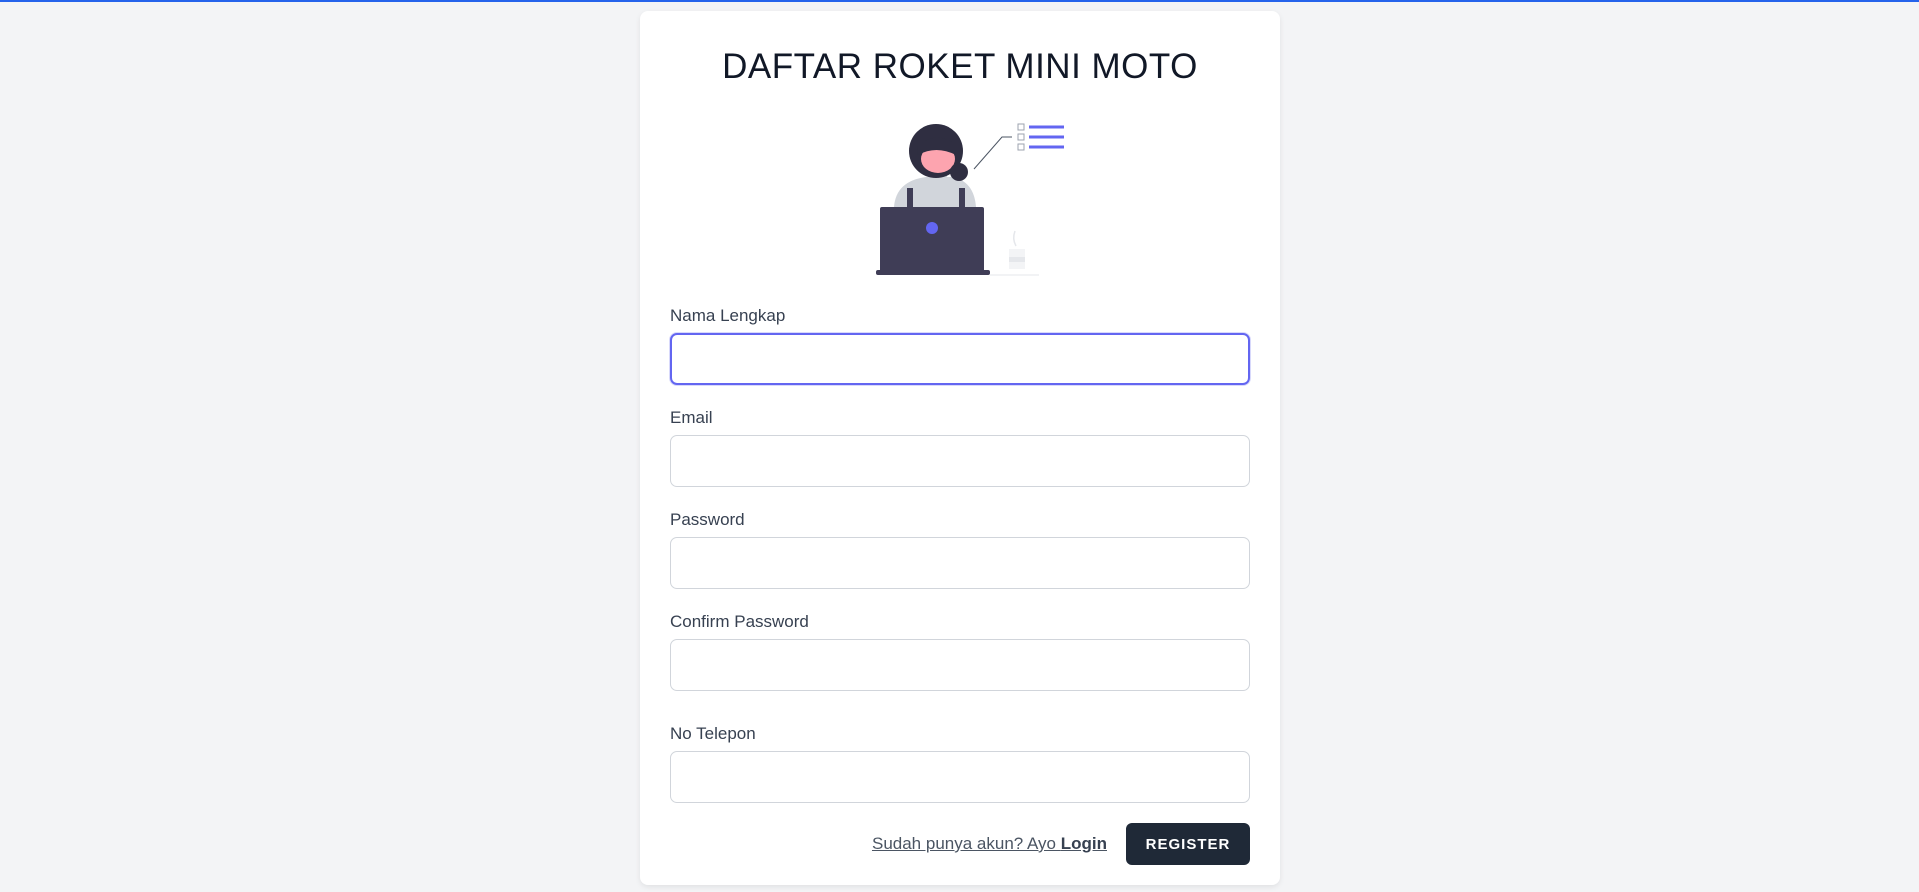 This screenshot has width=1919, height=892. Describe the element at coordinates (960, 563) in the screenshot. I see `password-input` at that location.